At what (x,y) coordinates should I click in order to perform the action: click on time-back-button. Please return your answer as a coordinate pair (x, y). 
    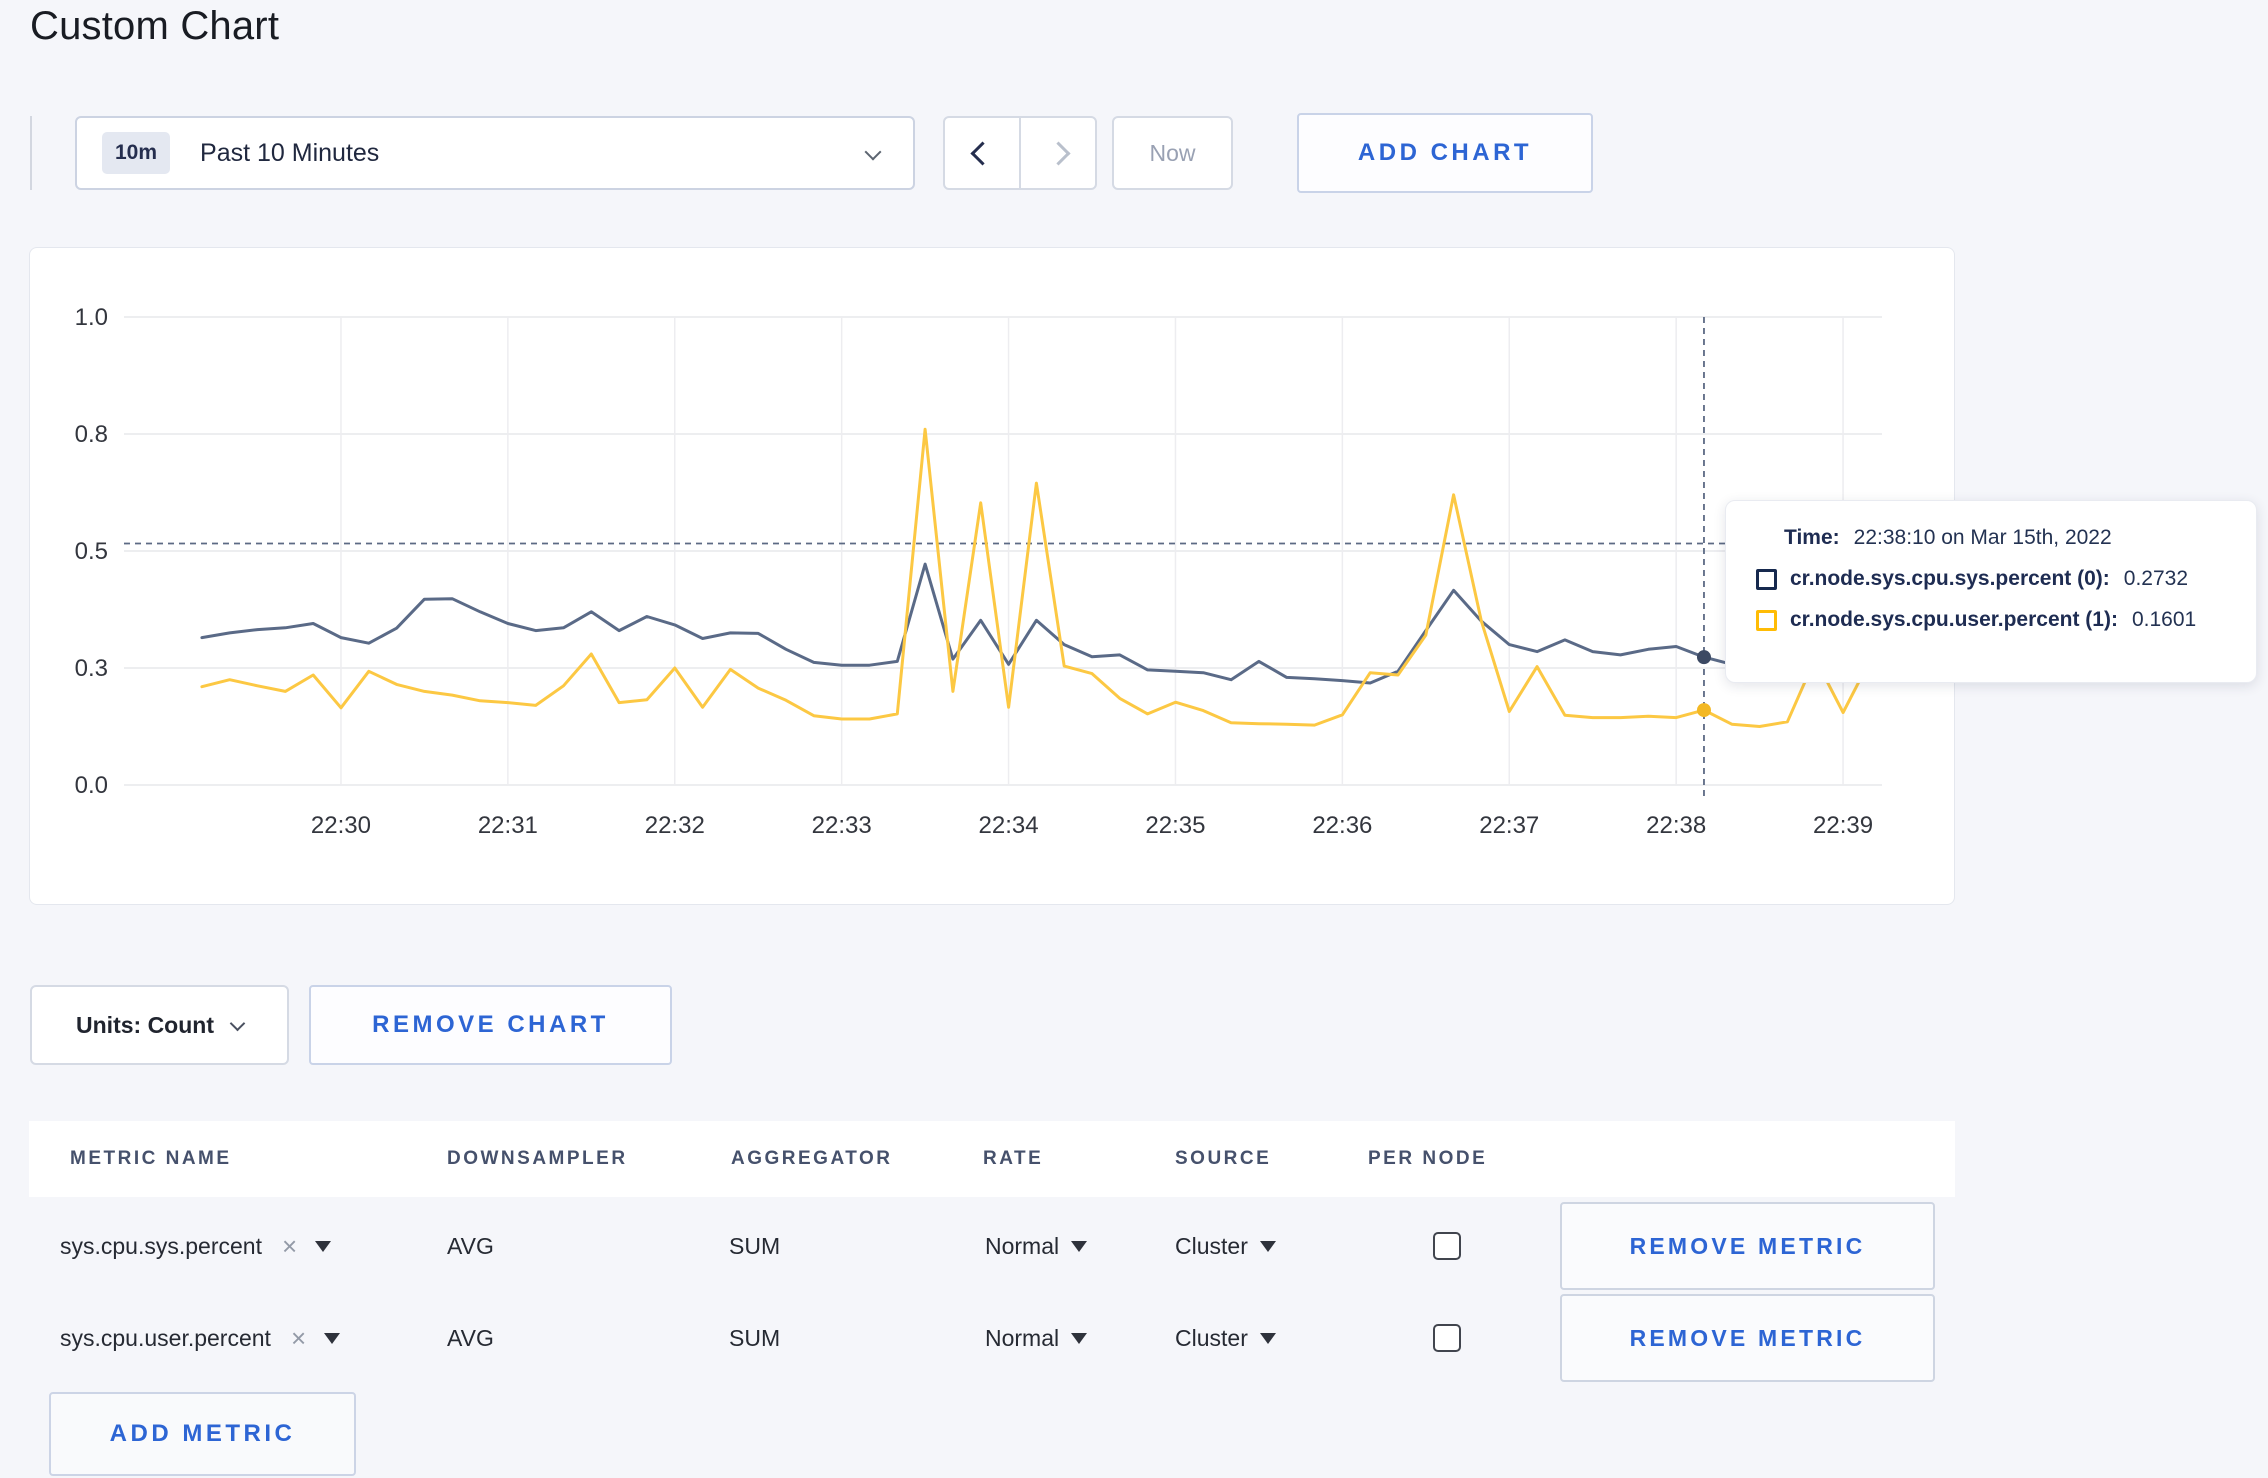
    Looking at the image, I should click on (983, 153).